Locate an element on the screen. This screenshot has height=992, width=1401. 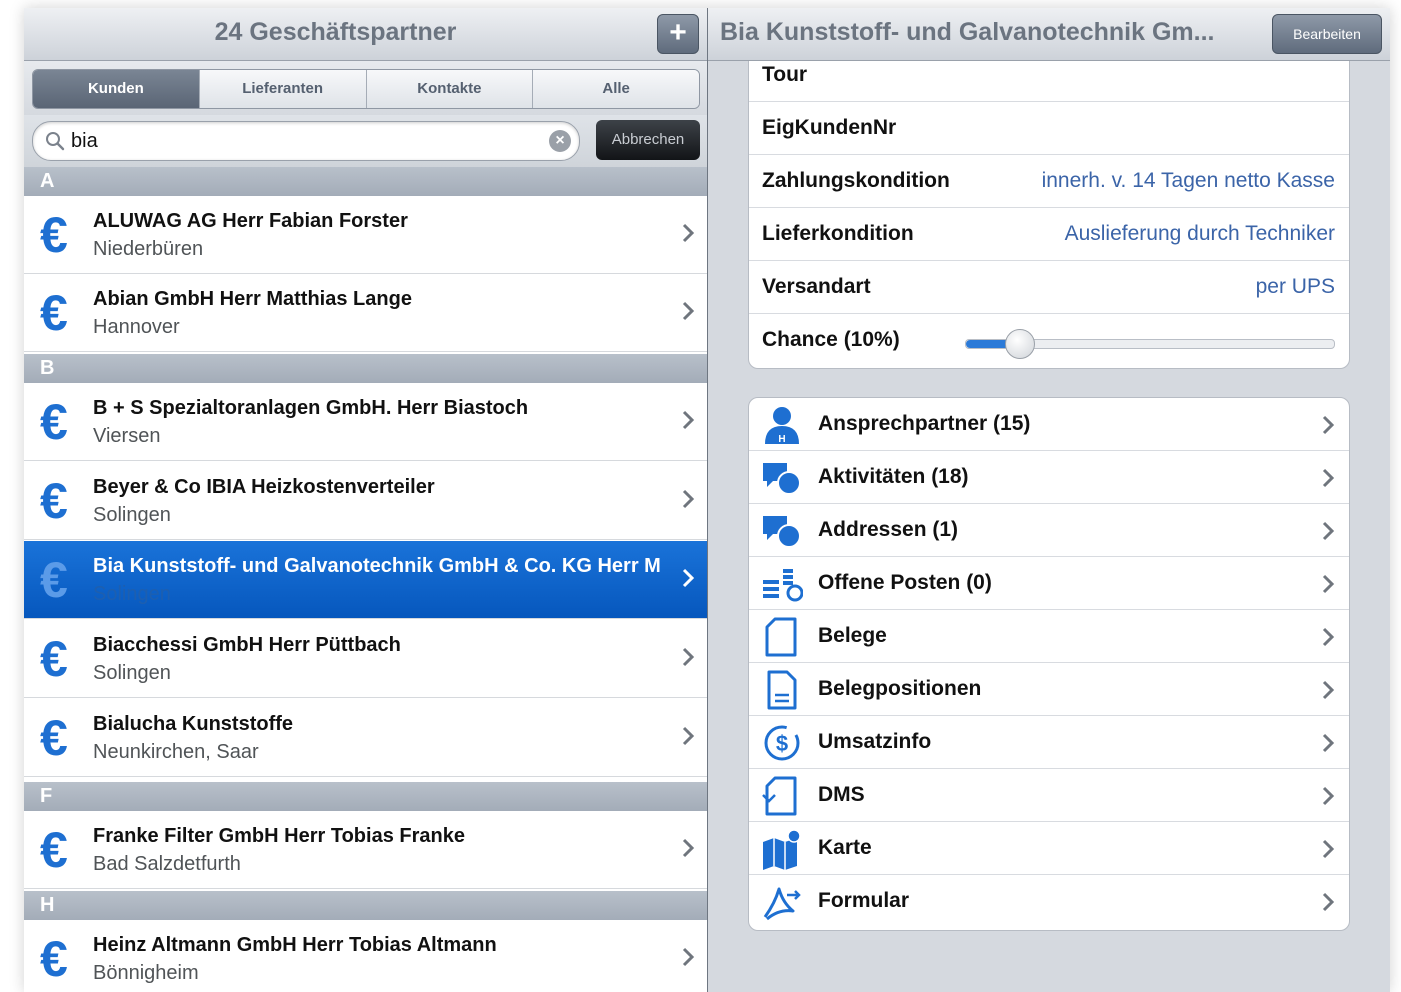
add-partner-button: + is located at coordinates (678, 34).